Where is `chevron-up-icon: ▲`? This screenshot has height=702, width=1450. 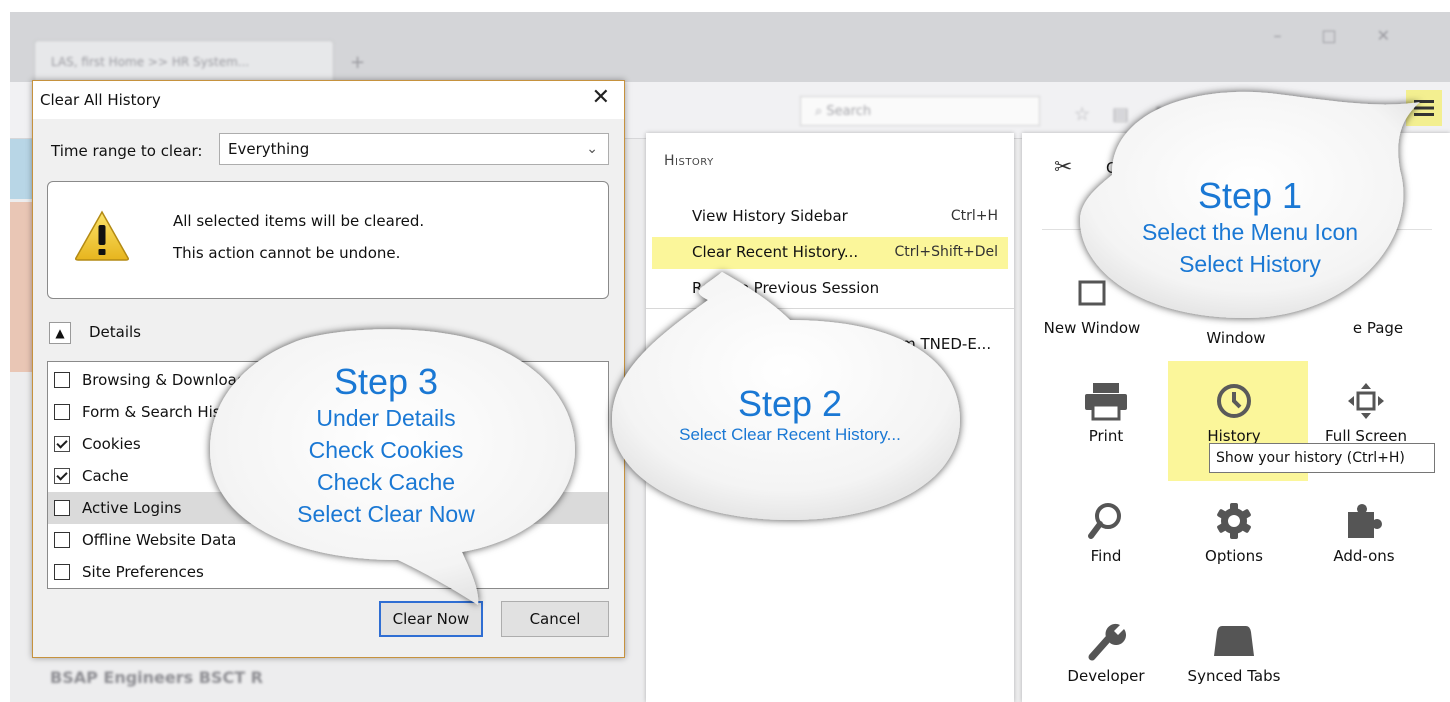 chevron-up-icon: ▲ is located at coordinates (60, 333).